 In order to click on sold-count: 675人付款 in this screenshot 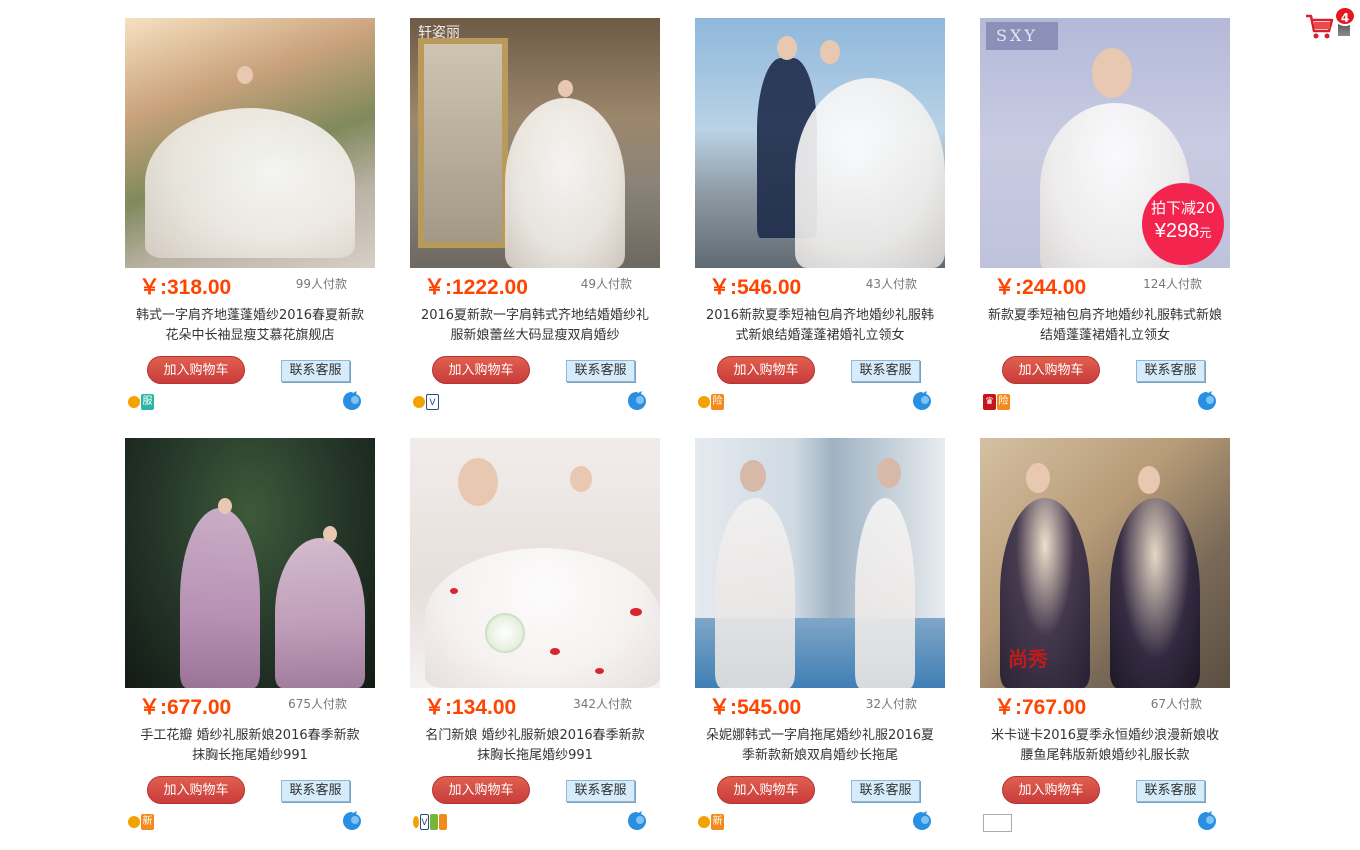, I will do `click(317, 704)`.